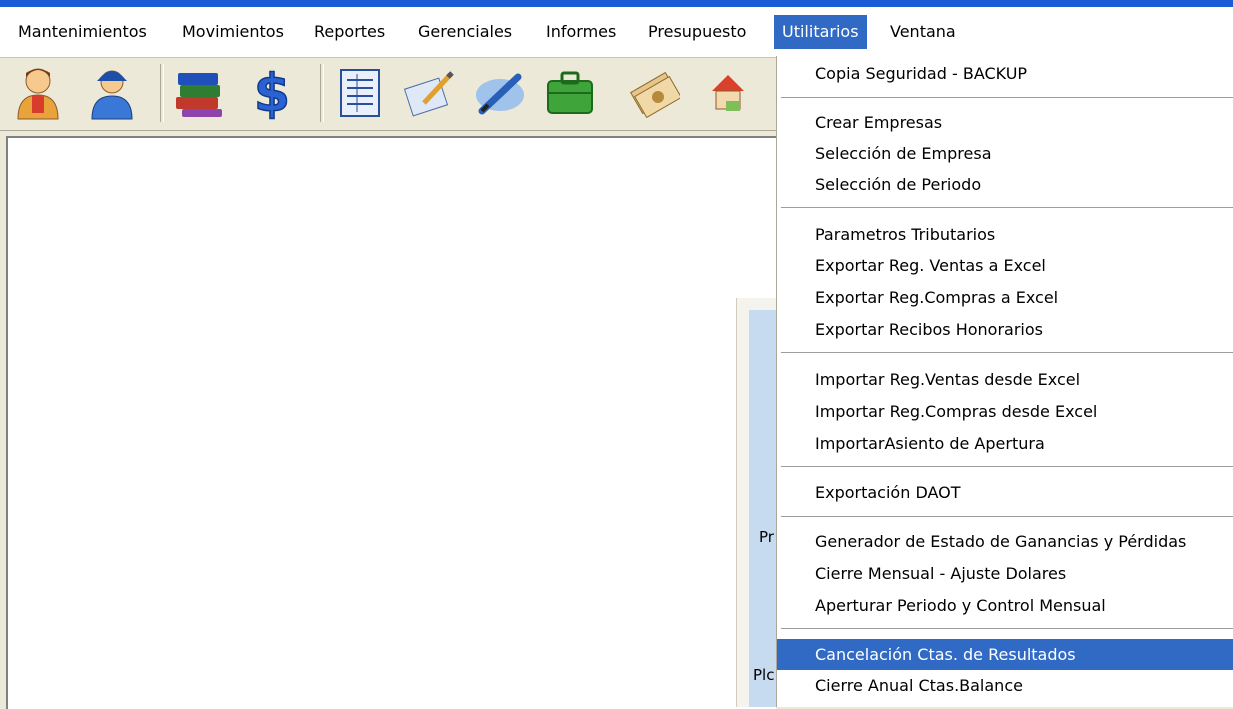 This screenshot has height=709, width=1233. I want to click on menu-mantenimientos: Mantenimientos, so click(82, 32).